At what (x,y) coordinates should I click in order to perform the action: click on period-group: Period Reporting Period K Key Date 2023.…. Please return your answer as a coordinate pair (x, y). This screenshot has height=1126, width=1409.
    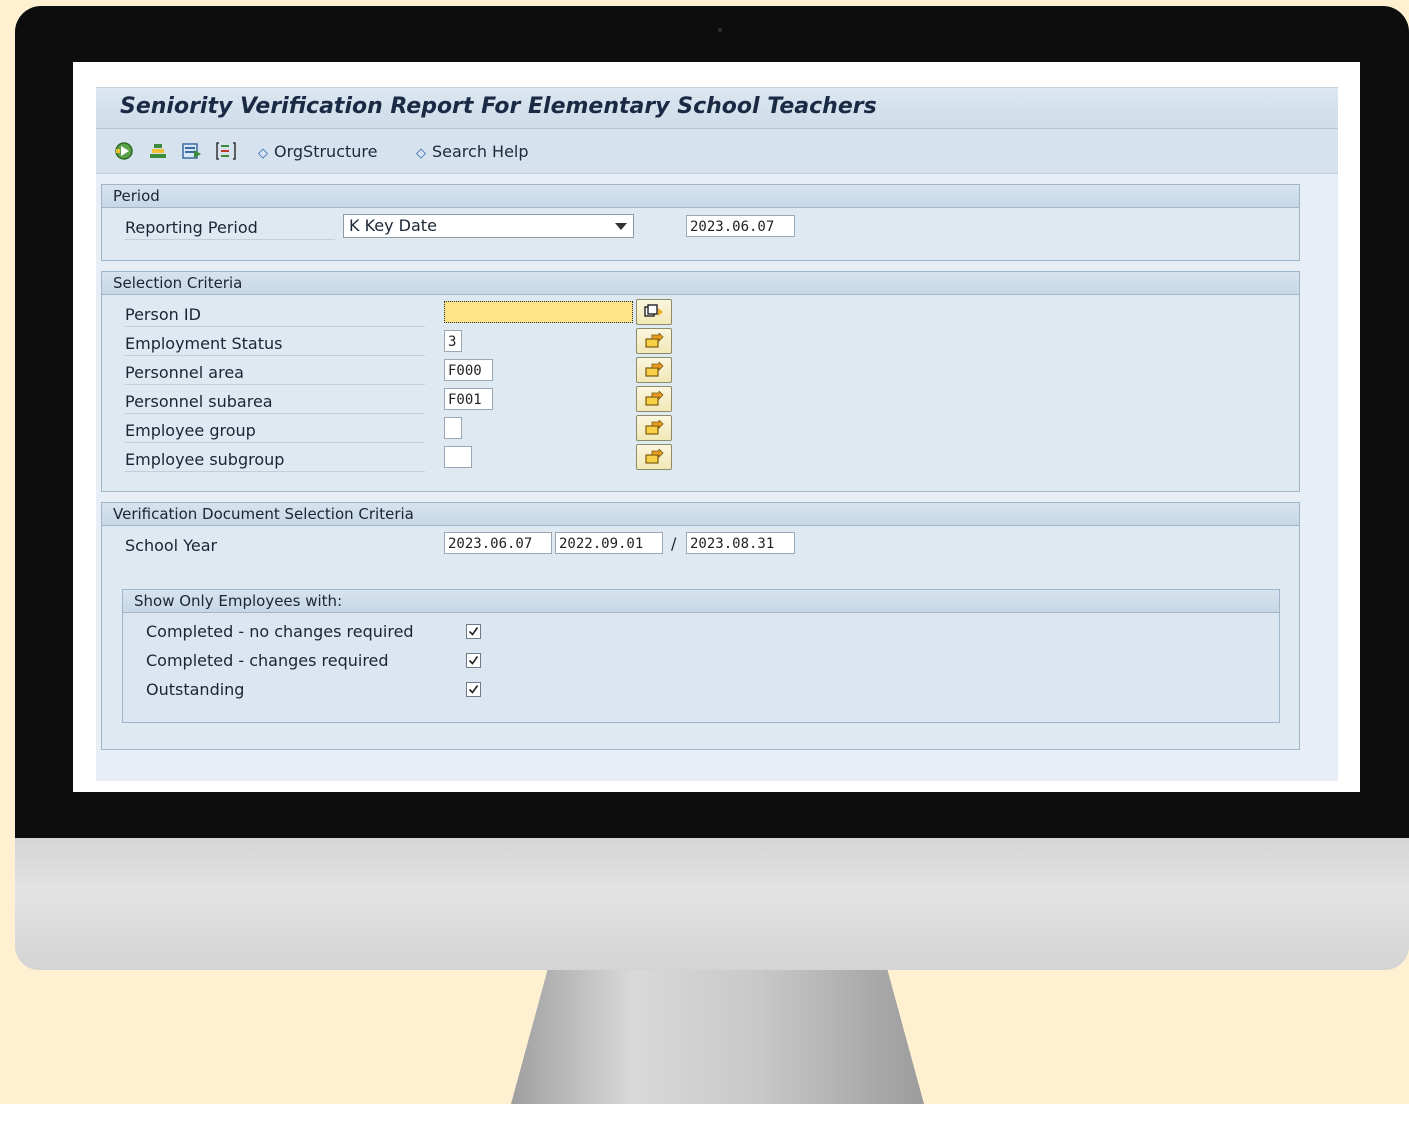
    Looking at the image, I should click on (700, 222).